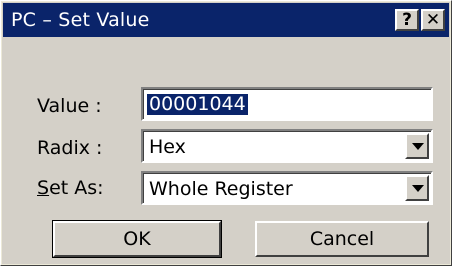 Image resolution: width=454 pixels, height=268 pixels. What do you see at coordinates (80, 20) in the screenshot?
I see `window-title: PC – Set Value` at bounding box center [80, 20].